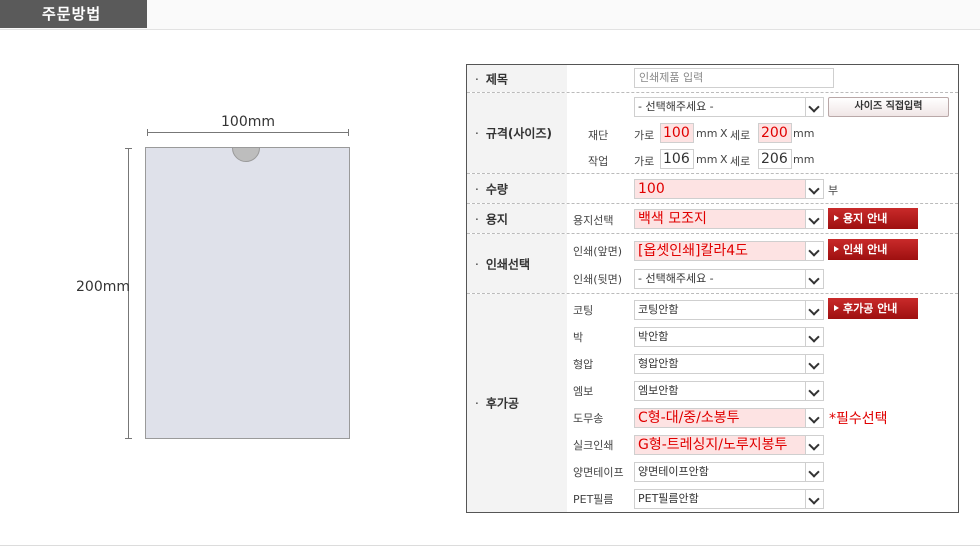  I want to click on embossing-press-select: 형압안함, so click(729, 364).